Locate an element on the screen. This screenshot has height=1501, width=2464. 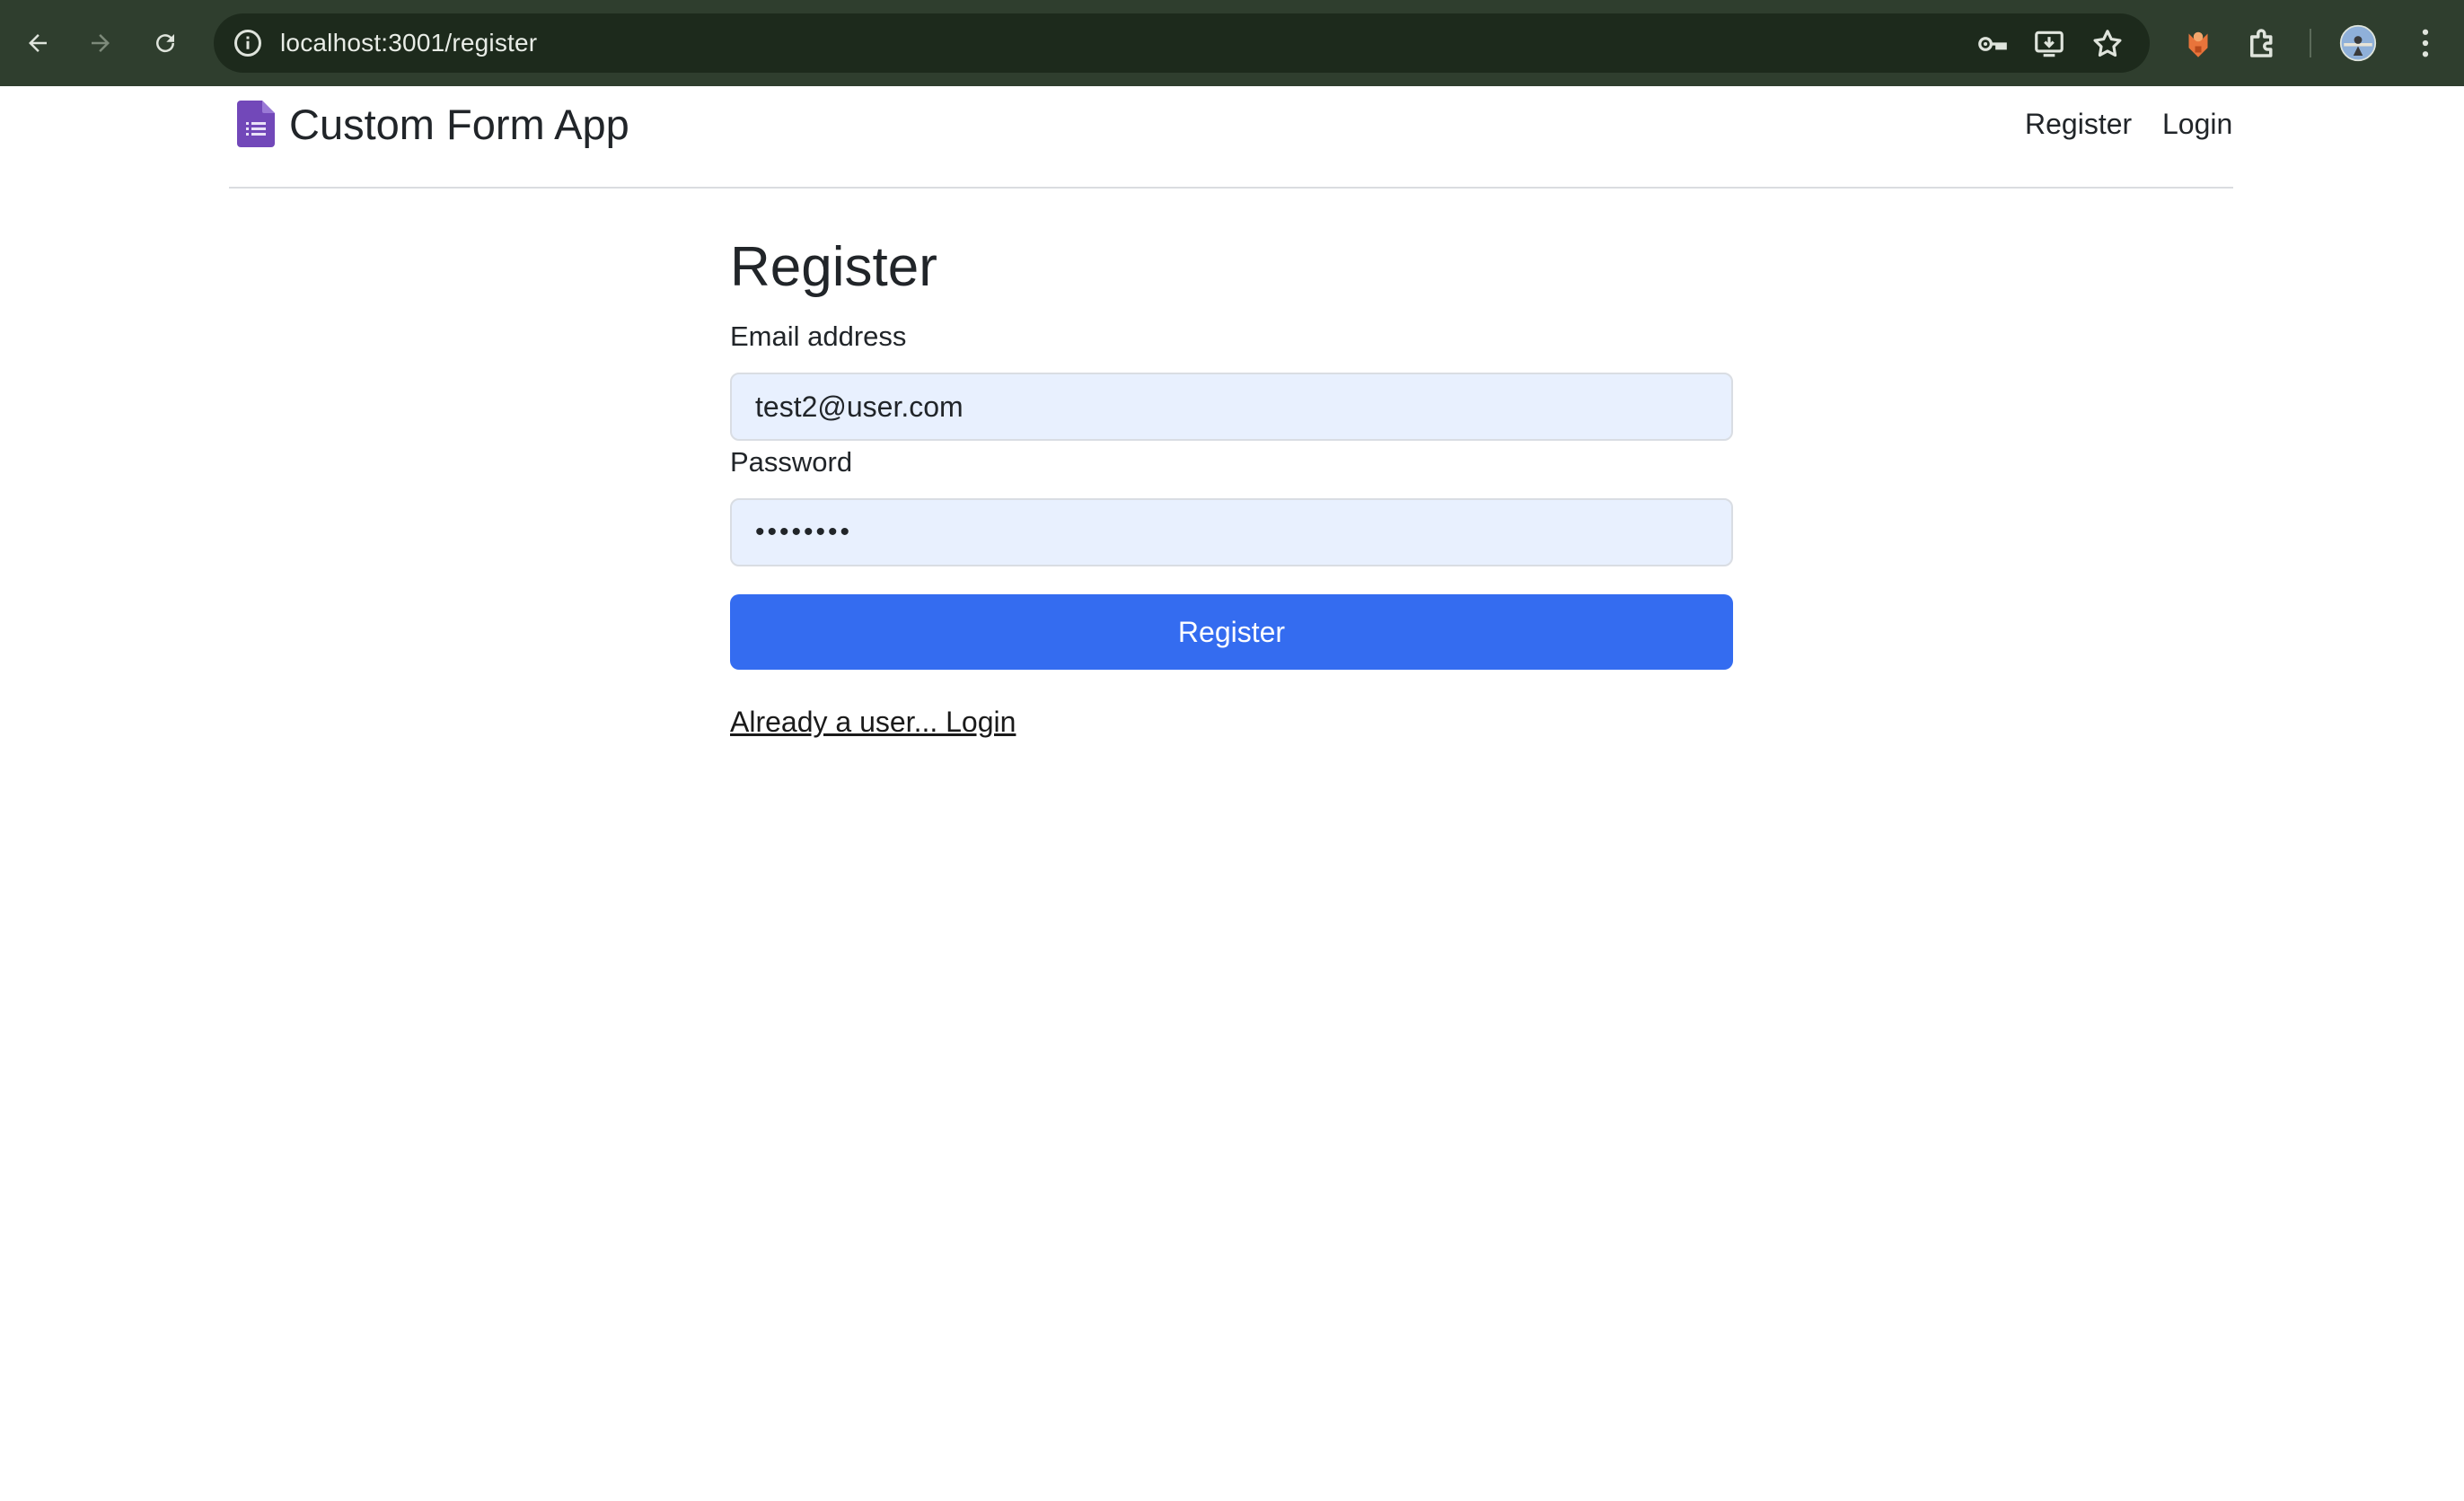
register-button: Register is located at coordinates (1231, 632).